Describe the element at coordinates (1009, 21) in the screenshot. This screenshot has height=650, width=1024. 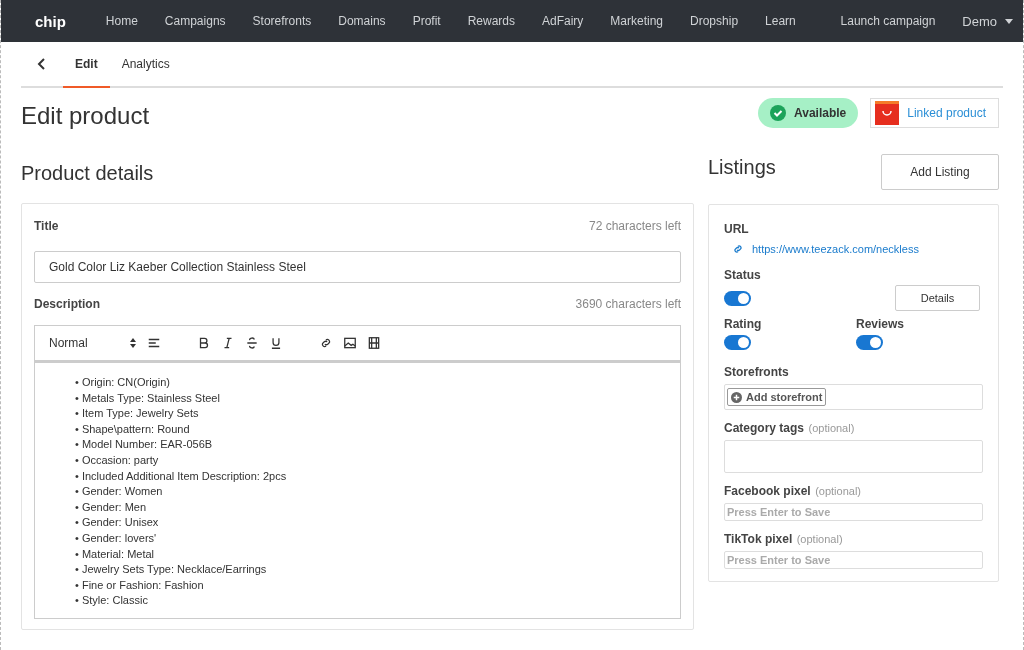
I see `caret-icon` at that location.